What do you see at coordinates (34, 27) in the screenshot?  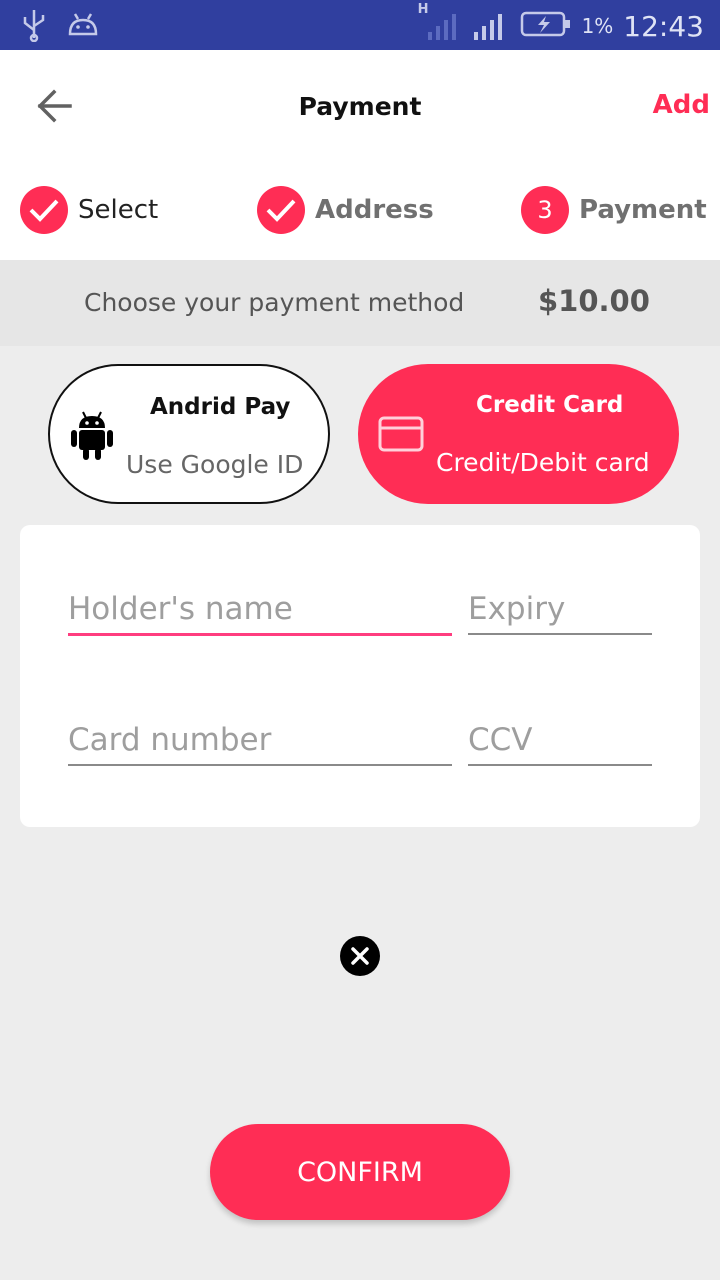 I see `usb-icon` at bounding box center [34, 27].